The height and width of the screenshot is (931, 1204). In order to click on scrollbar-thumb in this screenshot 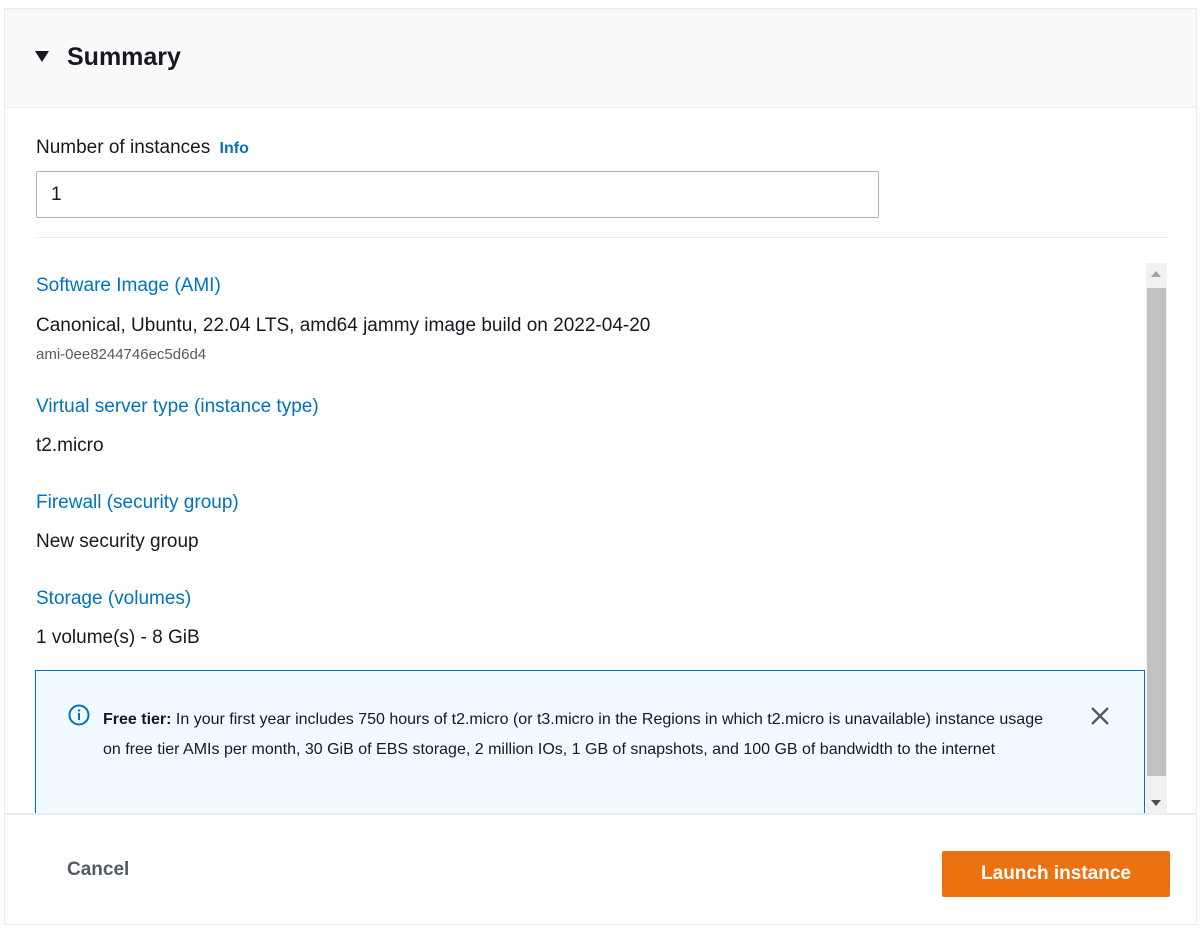, I will do `click(1156, 532)`.